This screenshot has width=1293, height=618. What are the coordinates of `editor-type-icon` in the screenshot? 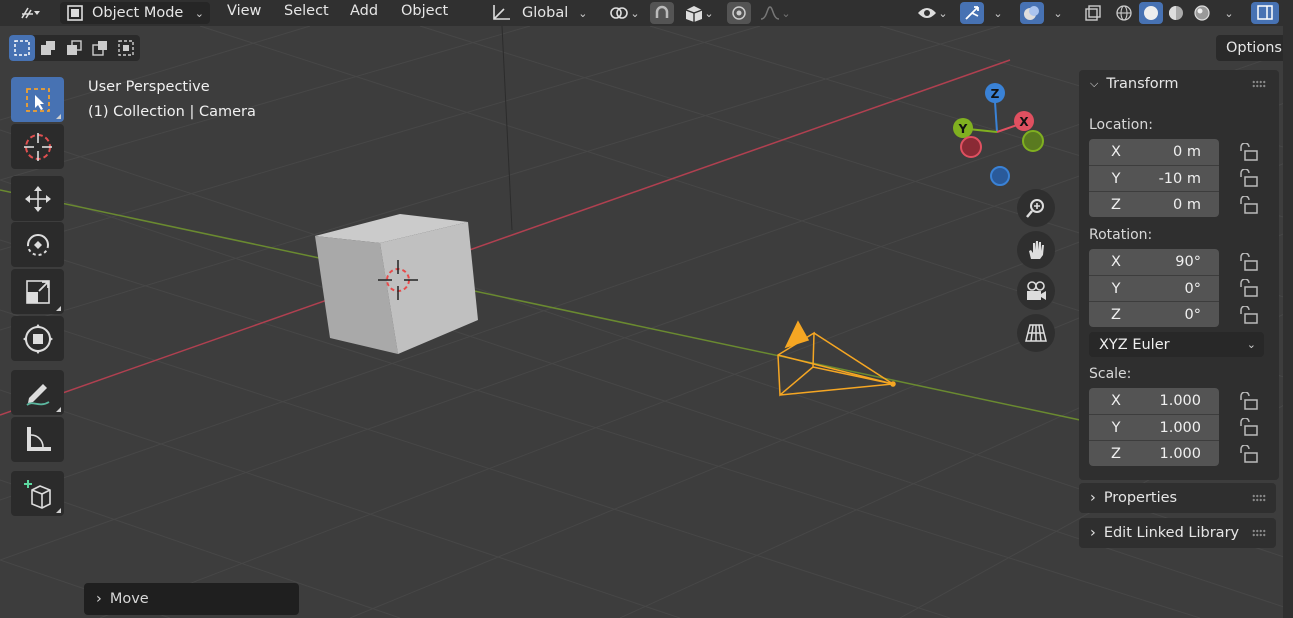 It's located at (30, 13).